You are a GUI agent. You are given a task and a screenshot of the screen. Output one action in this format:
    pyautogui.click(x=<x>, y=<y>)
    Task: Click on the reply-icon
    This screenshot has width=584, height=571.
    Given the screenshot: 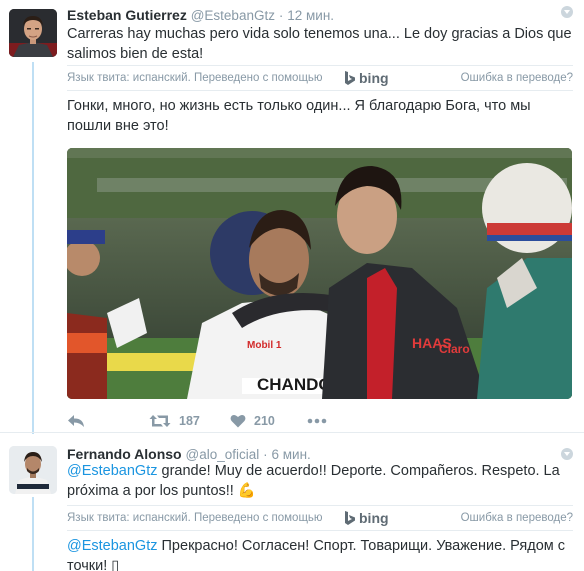 What is the action you would take?
    pyautogui.click(x=76, y=421)
    